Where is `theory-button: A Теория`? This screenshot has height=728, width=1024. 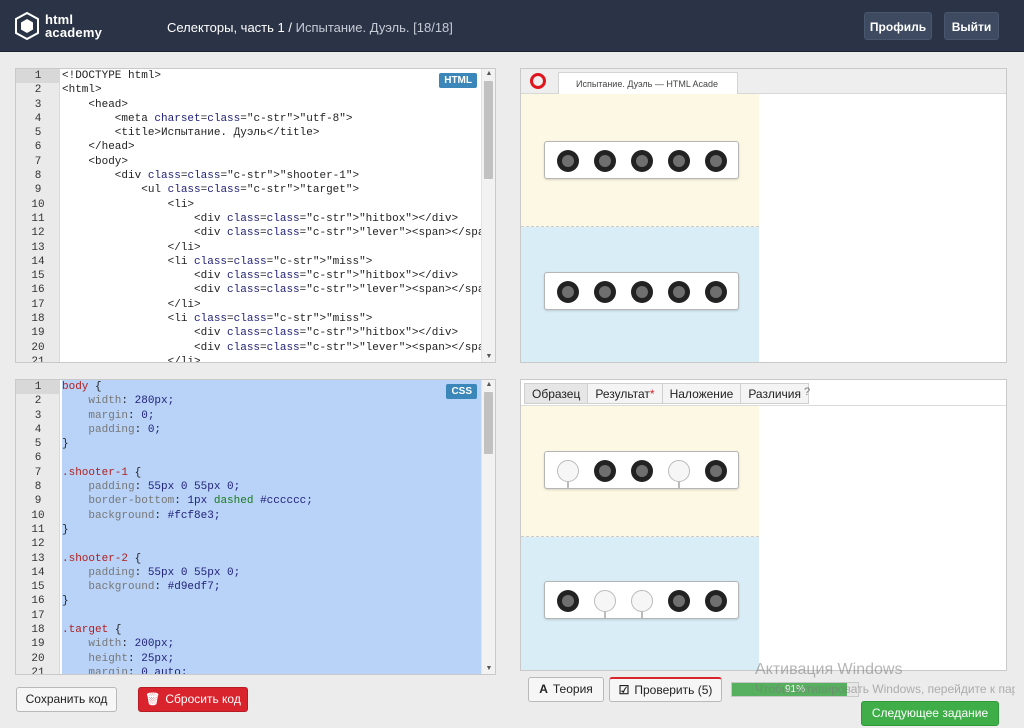
theory-button: A Теория is located at coordinates (566, 689).